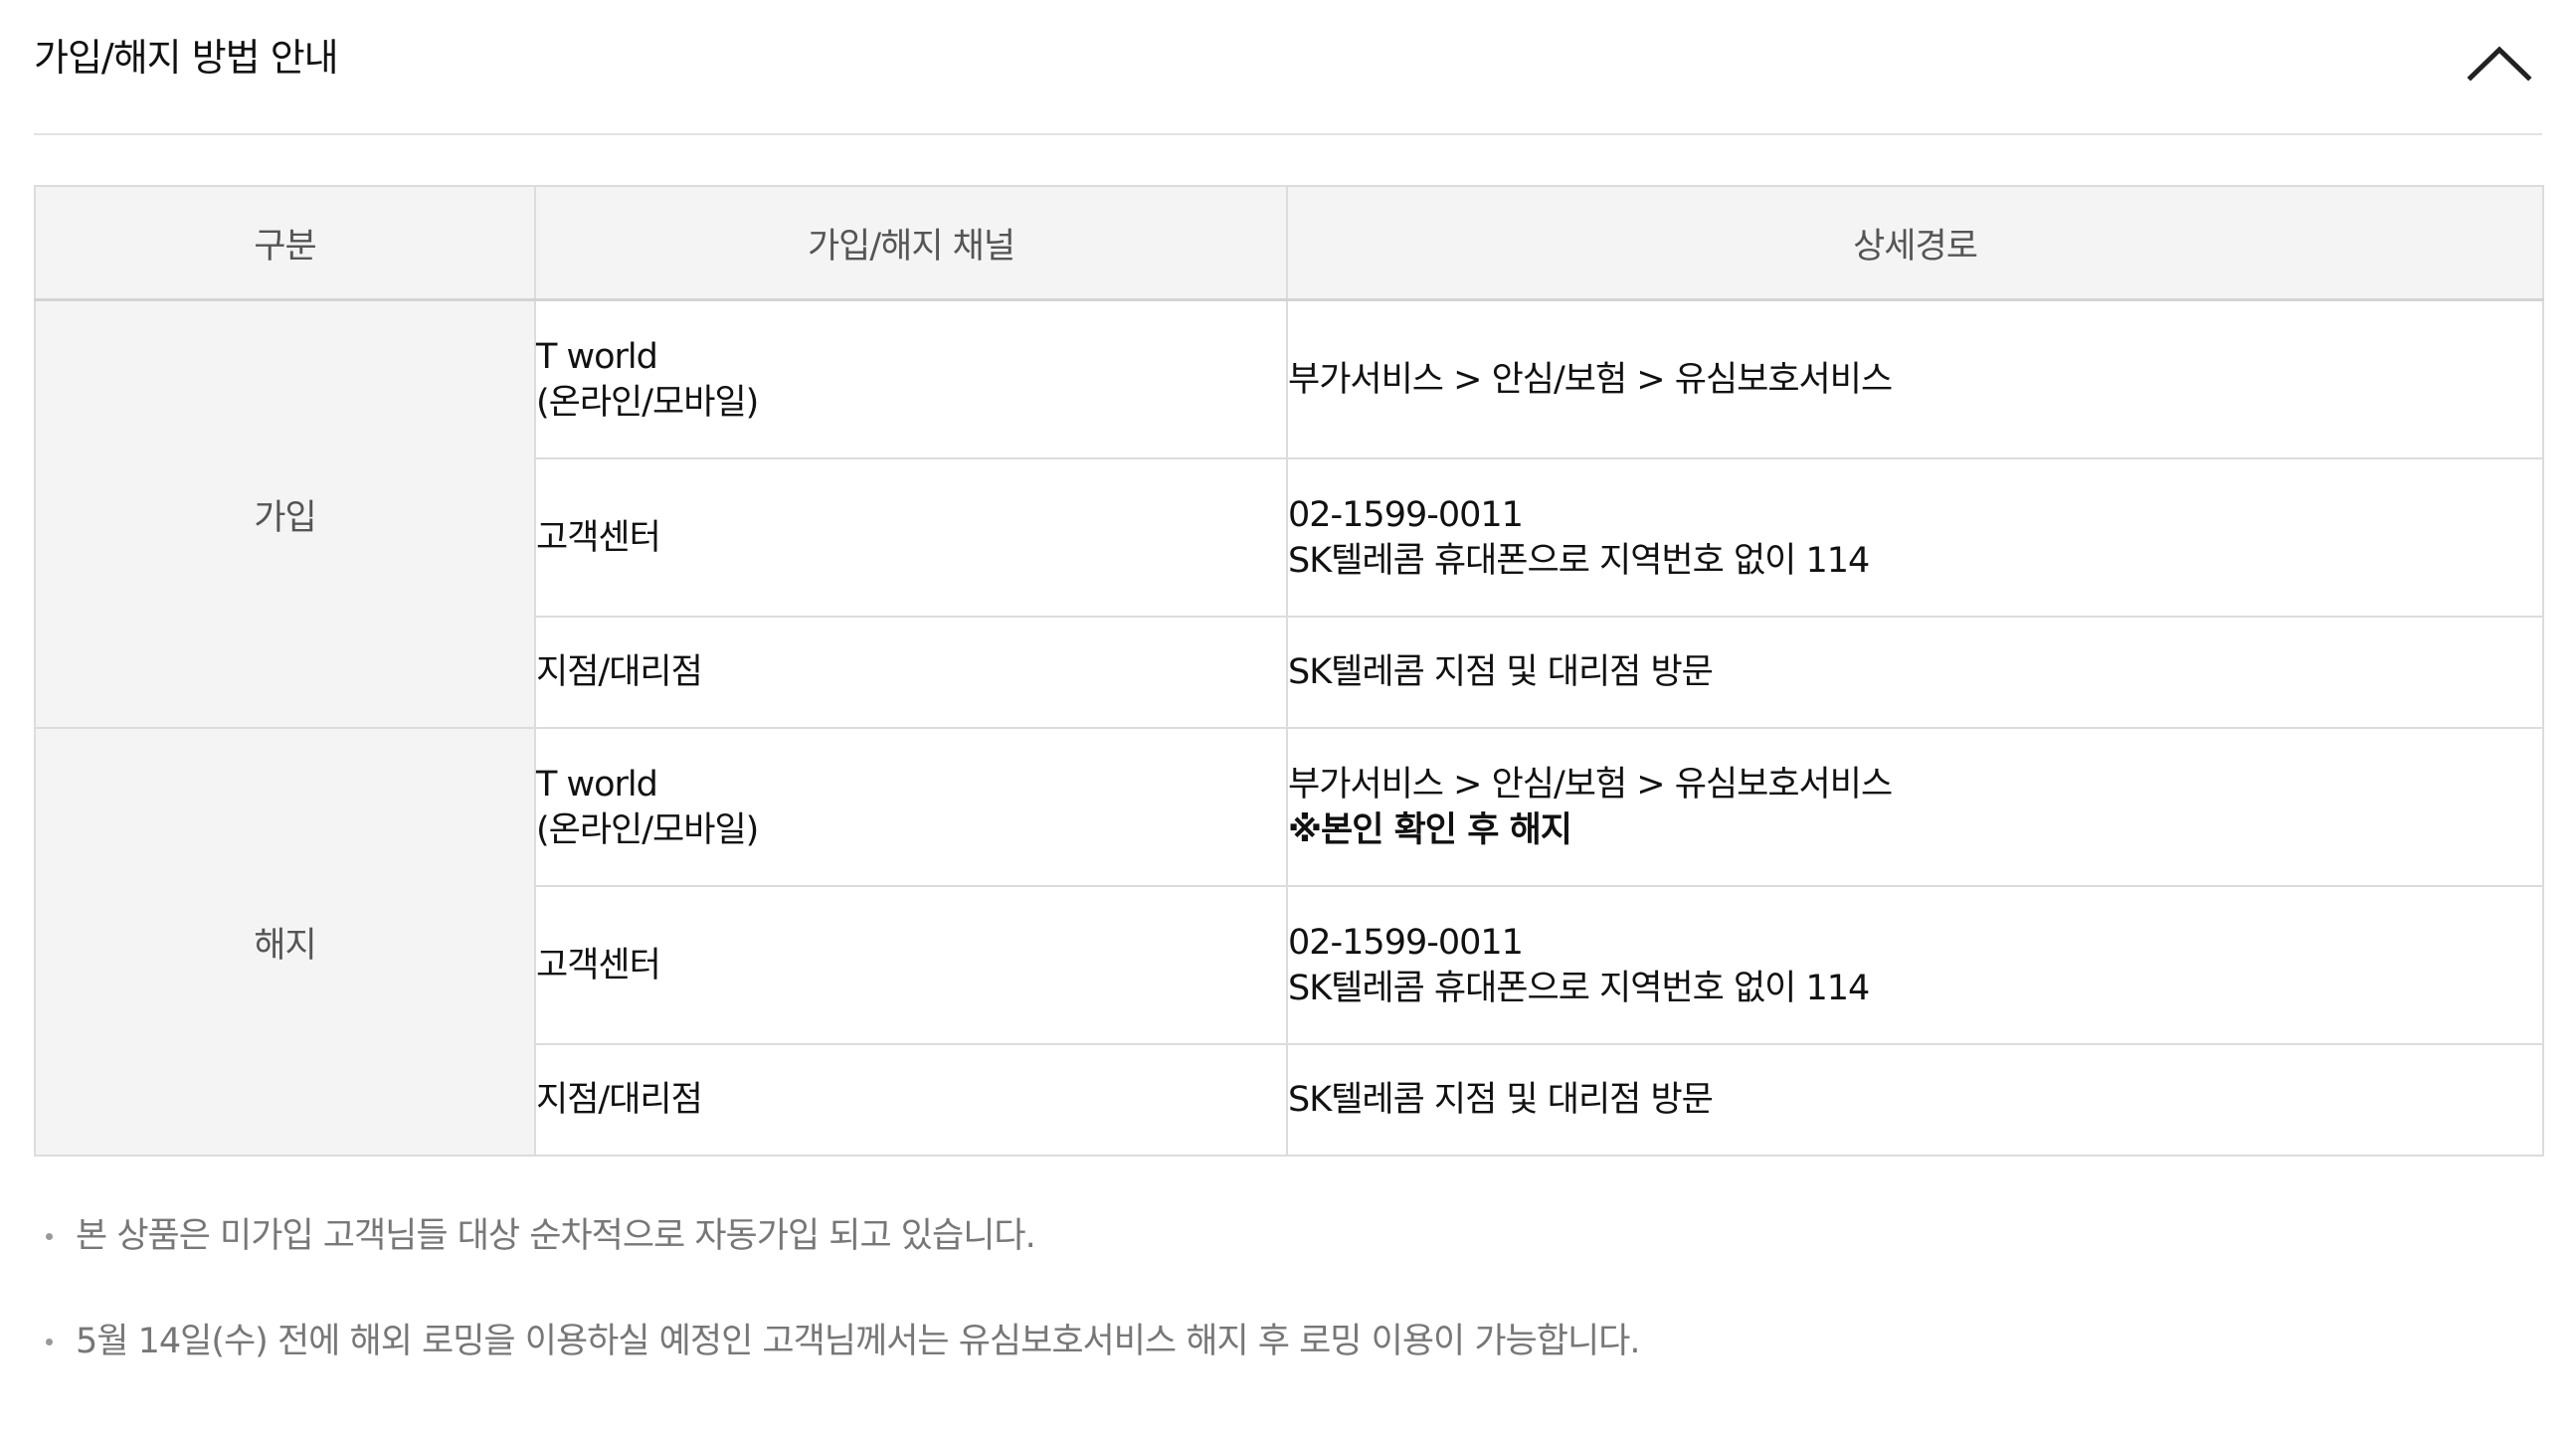 The height and width of the screenshot is (1432, 2576). I want to click on category-cancel: 해지, so click(285, 942).